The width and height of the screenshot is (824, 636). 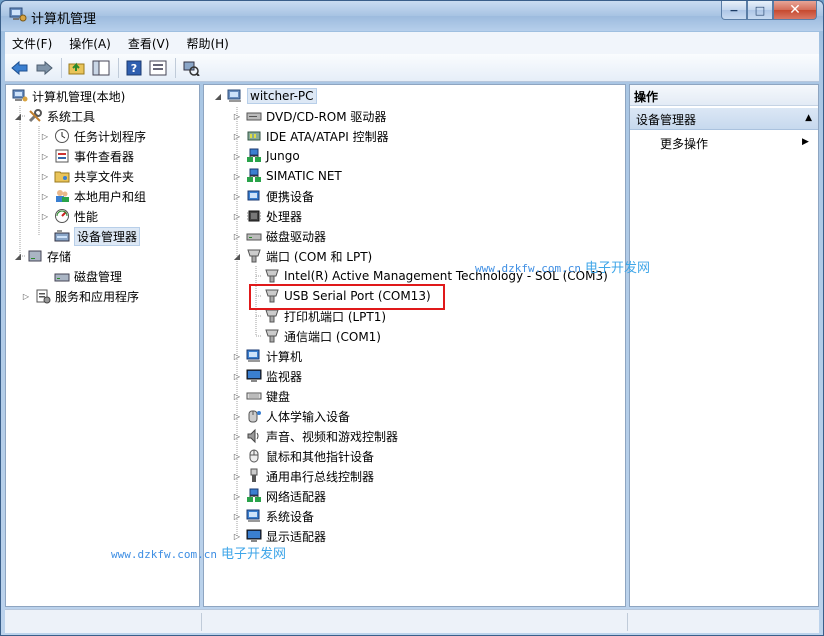 I want to click on minimize-icon: −, so click(x=734, y=10).